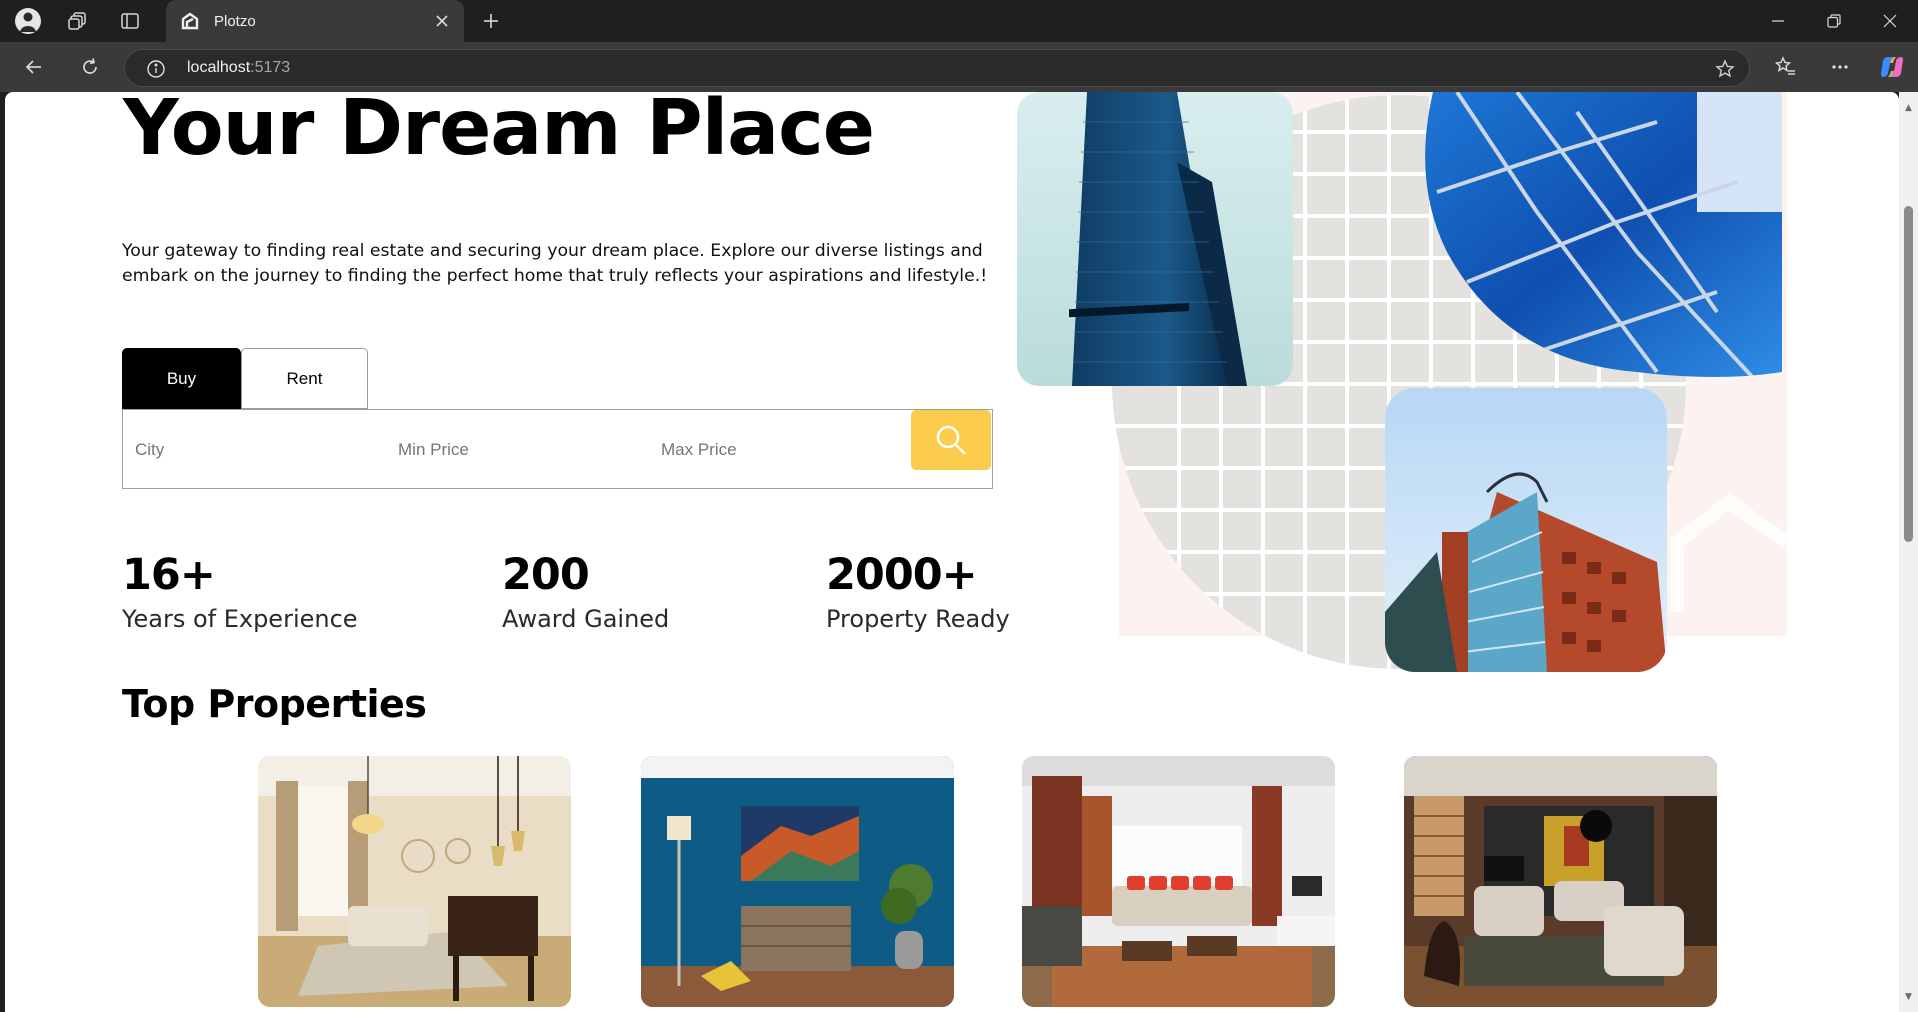  What do you see at coordinates (937, 68) in the screenshot?
I see `address-bar: localhost:5173` at bounding box center [937, 68].